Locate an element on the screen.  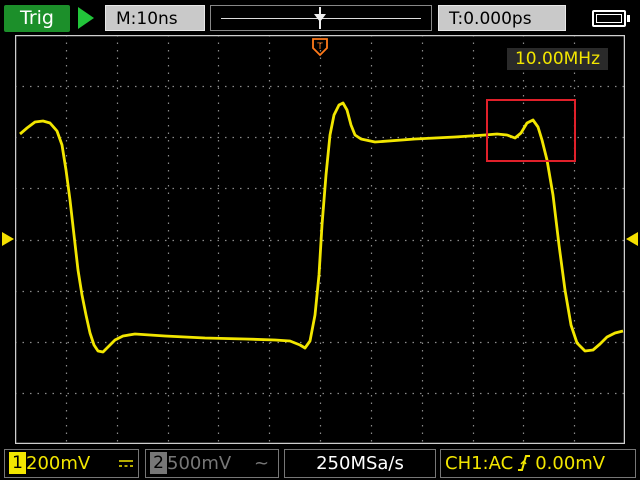
highlight-box is located at coordinates (531, 130).